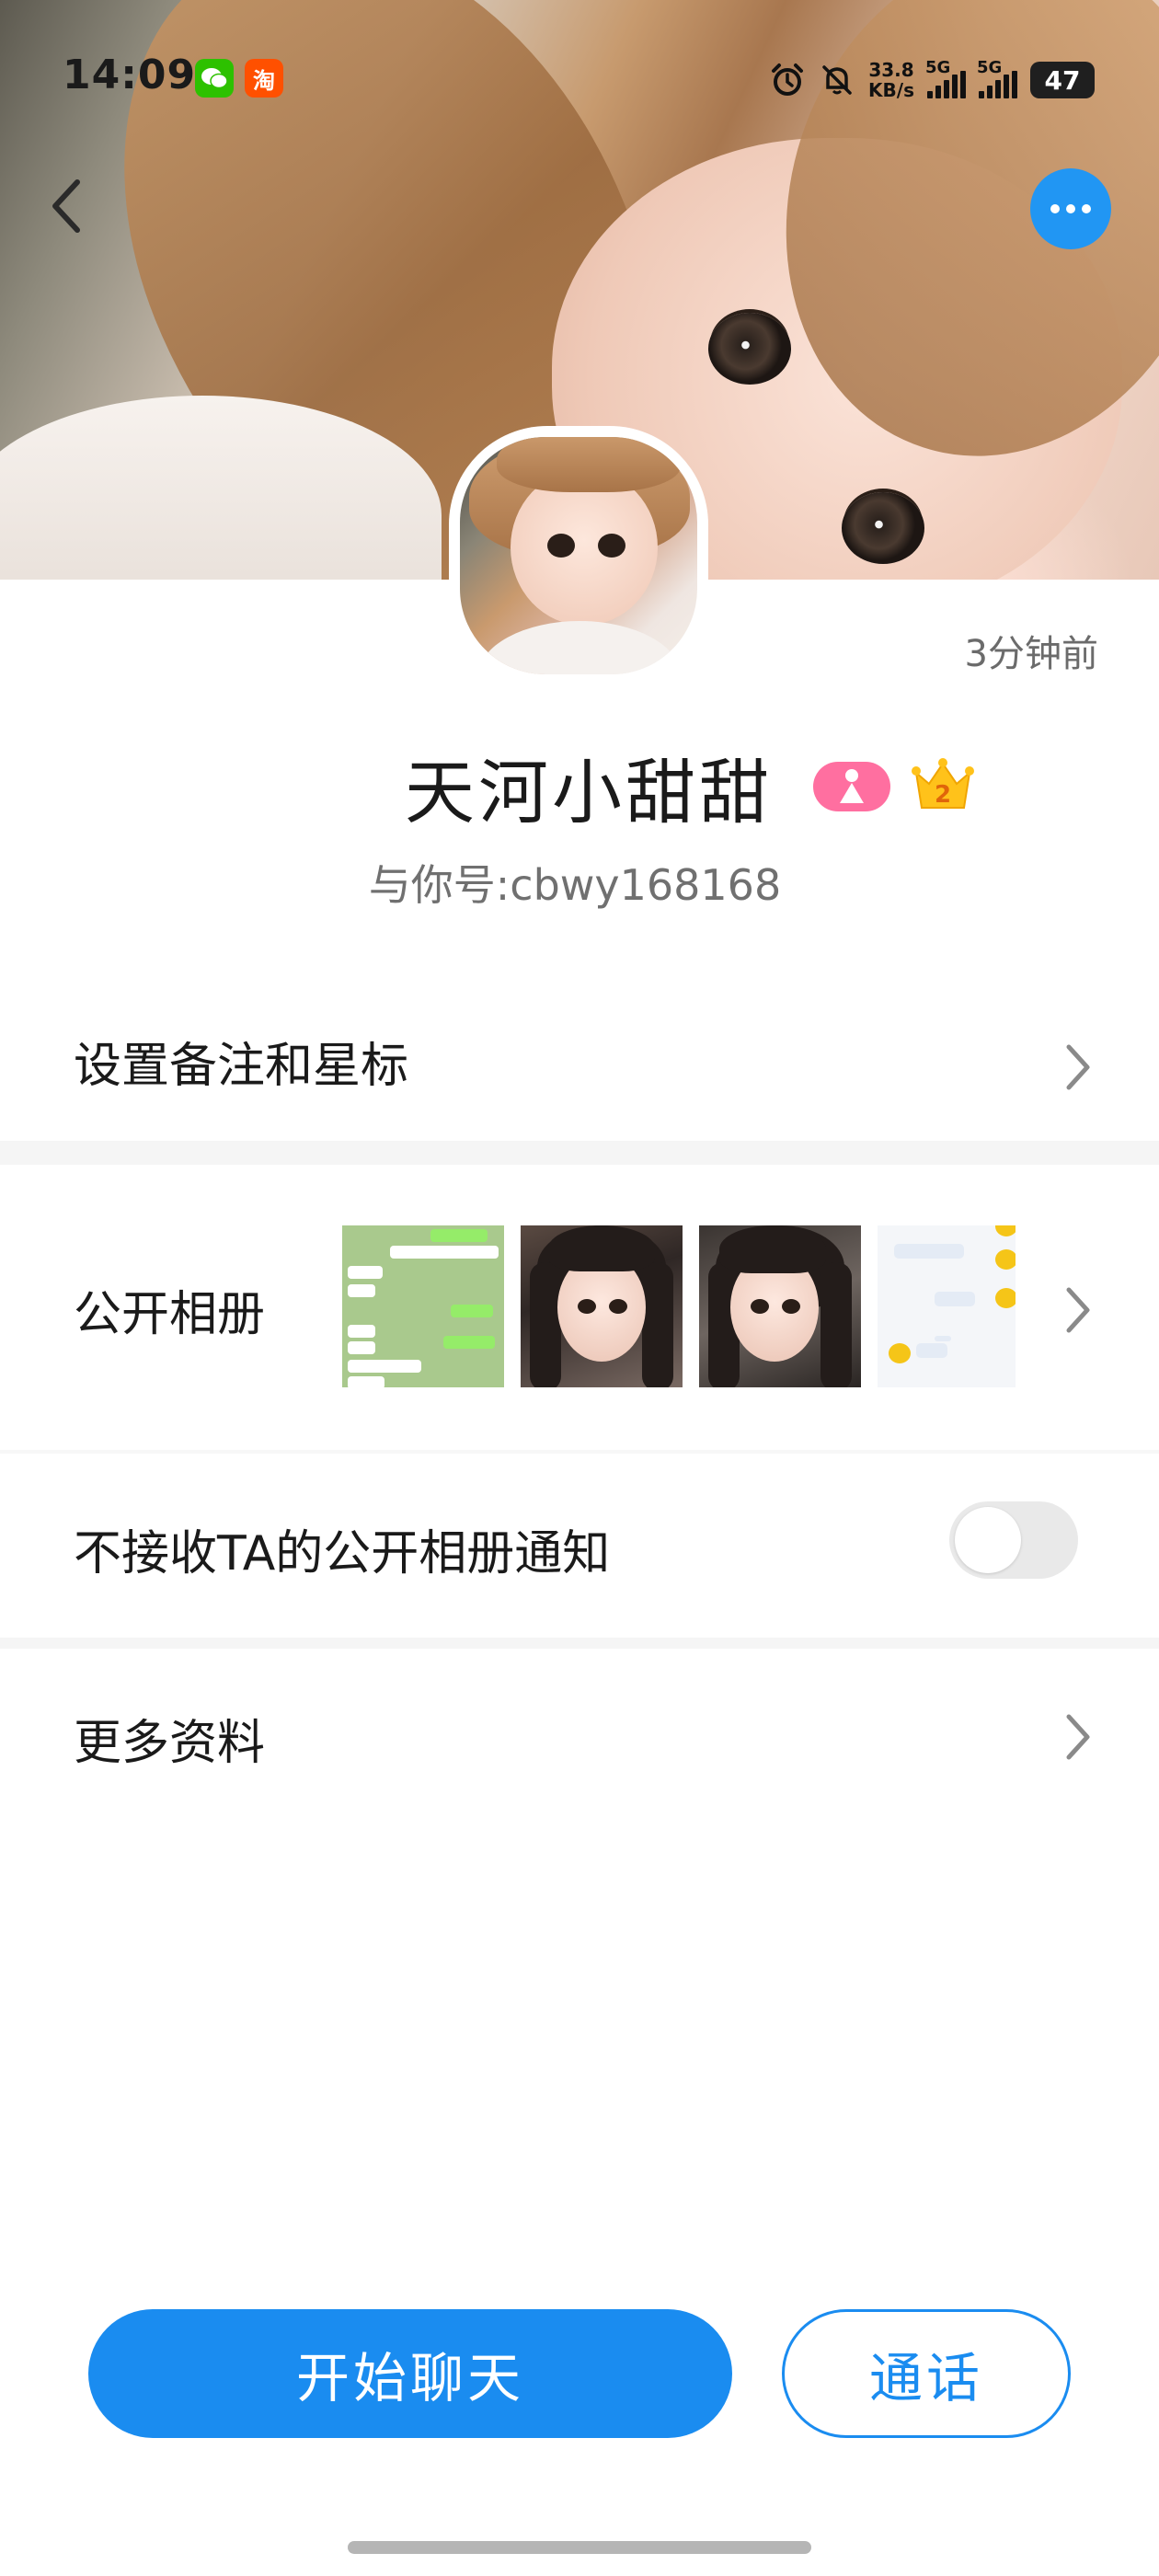 The height and width of the screenshot is (2576, 1159). I want to click on call-button: 通话, so click(926, 2373).